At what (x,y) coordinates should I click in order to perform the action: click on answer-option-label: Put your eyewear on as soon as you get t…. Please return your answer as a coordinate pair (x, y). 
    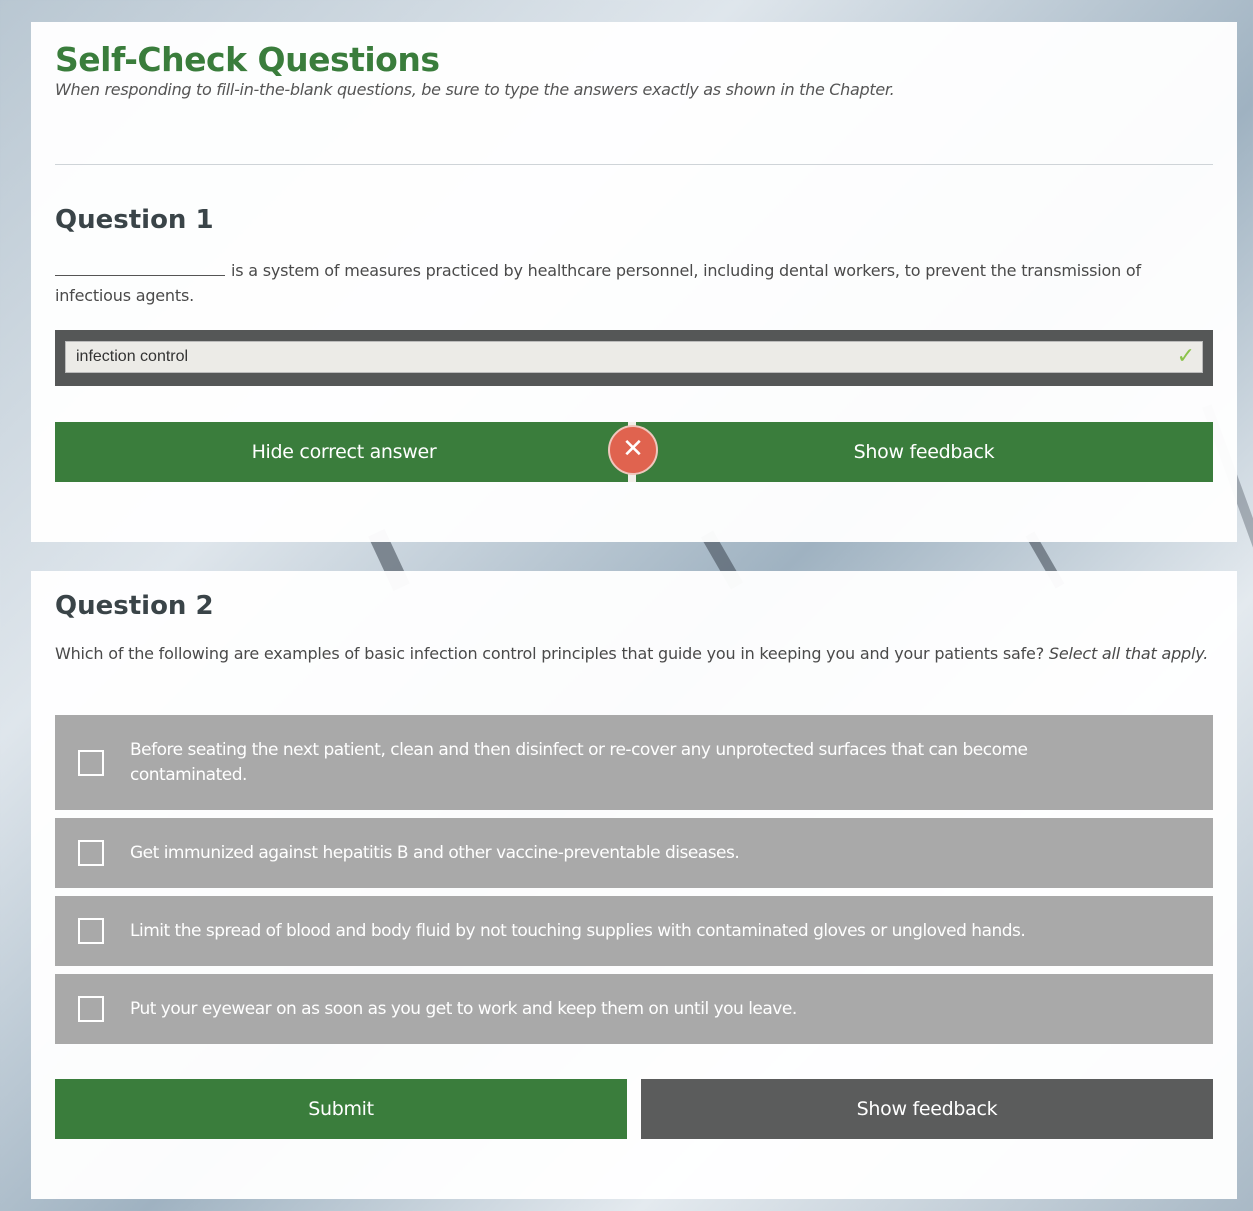
    Looking at the image, I should click on (463, 1008).